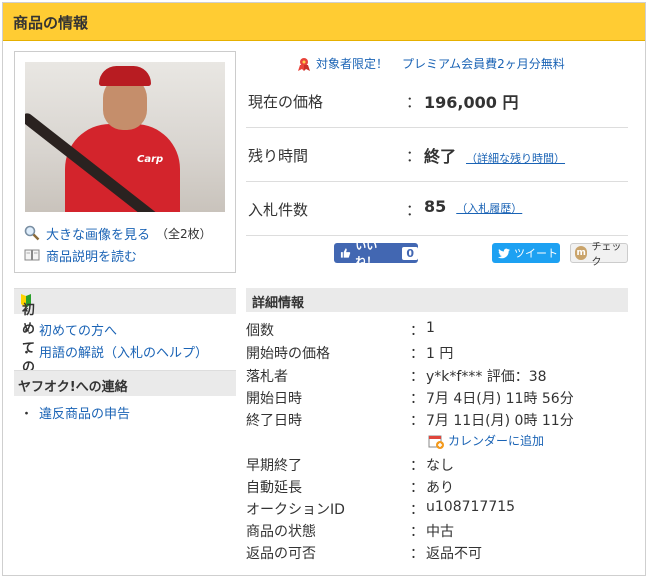 This screenshot has height=578, width=648. I want to click on detail-key: 開始時の価格, so click(288, 354).